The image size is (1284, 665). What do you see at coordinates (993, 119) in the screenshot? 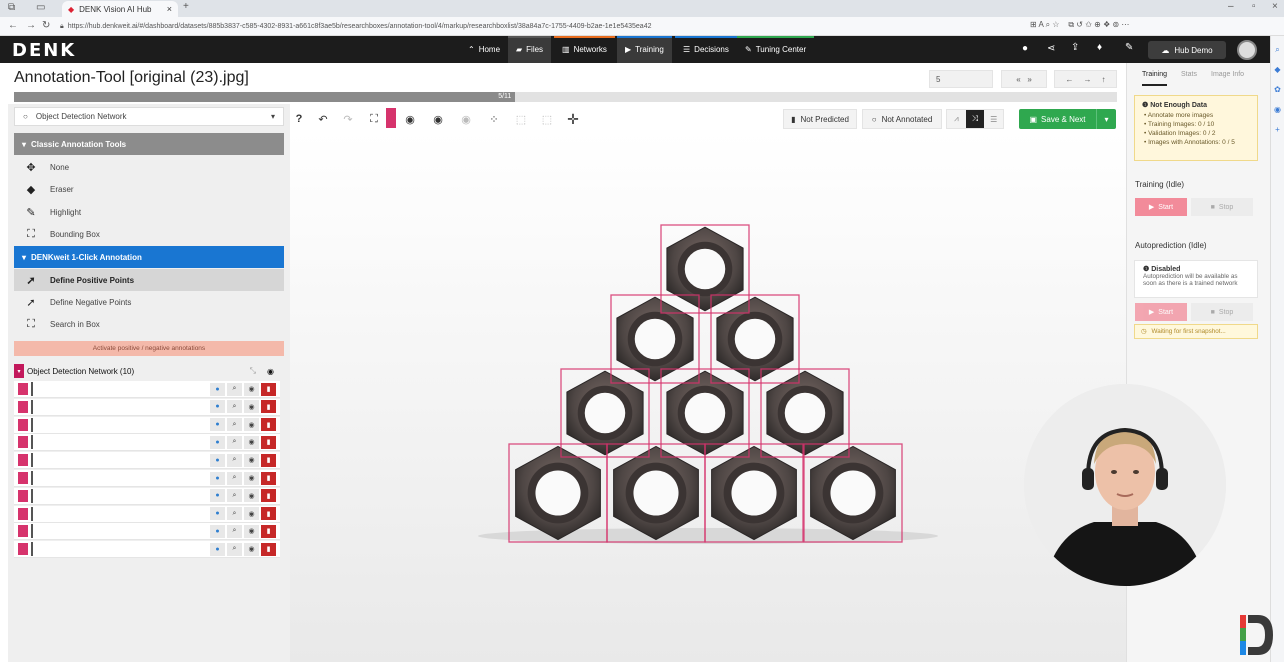
I see `list-view-icon: ☰` at bounding box center [993, 119].